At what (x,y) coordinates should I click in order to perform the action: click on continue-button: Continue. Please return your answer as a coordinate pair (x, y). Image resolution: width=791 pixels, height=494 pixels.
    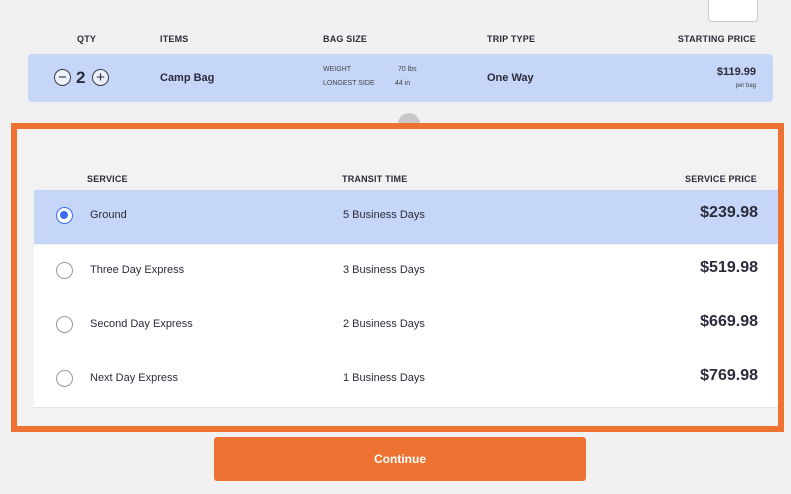
    Looking at the image, I should click on (400, 459).